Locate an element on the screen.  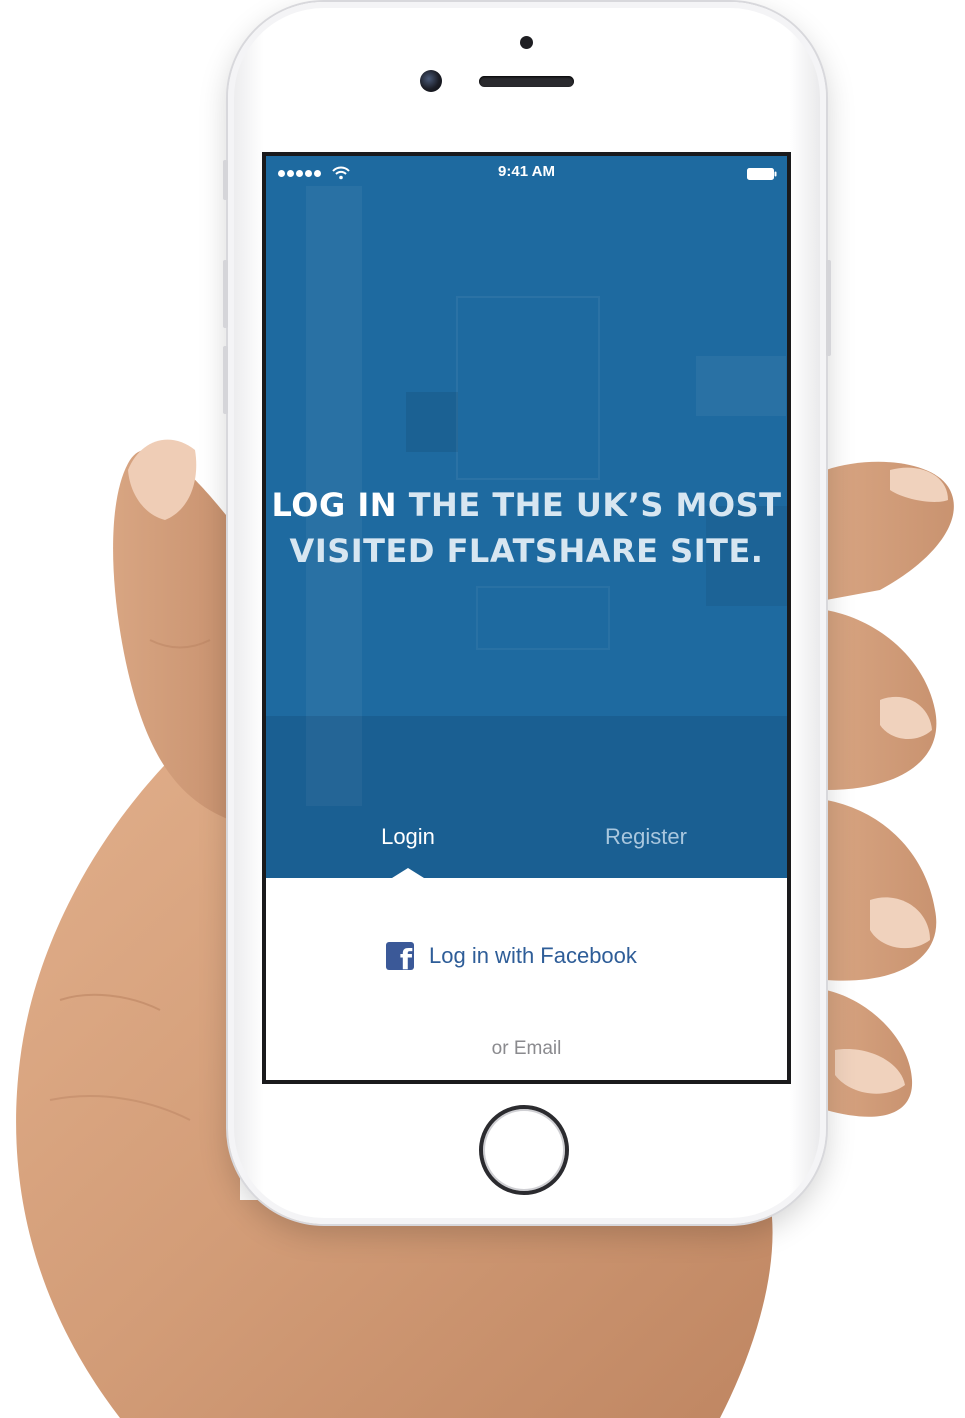
headline-strong: LOG IN is located at coordinates (334, 505).